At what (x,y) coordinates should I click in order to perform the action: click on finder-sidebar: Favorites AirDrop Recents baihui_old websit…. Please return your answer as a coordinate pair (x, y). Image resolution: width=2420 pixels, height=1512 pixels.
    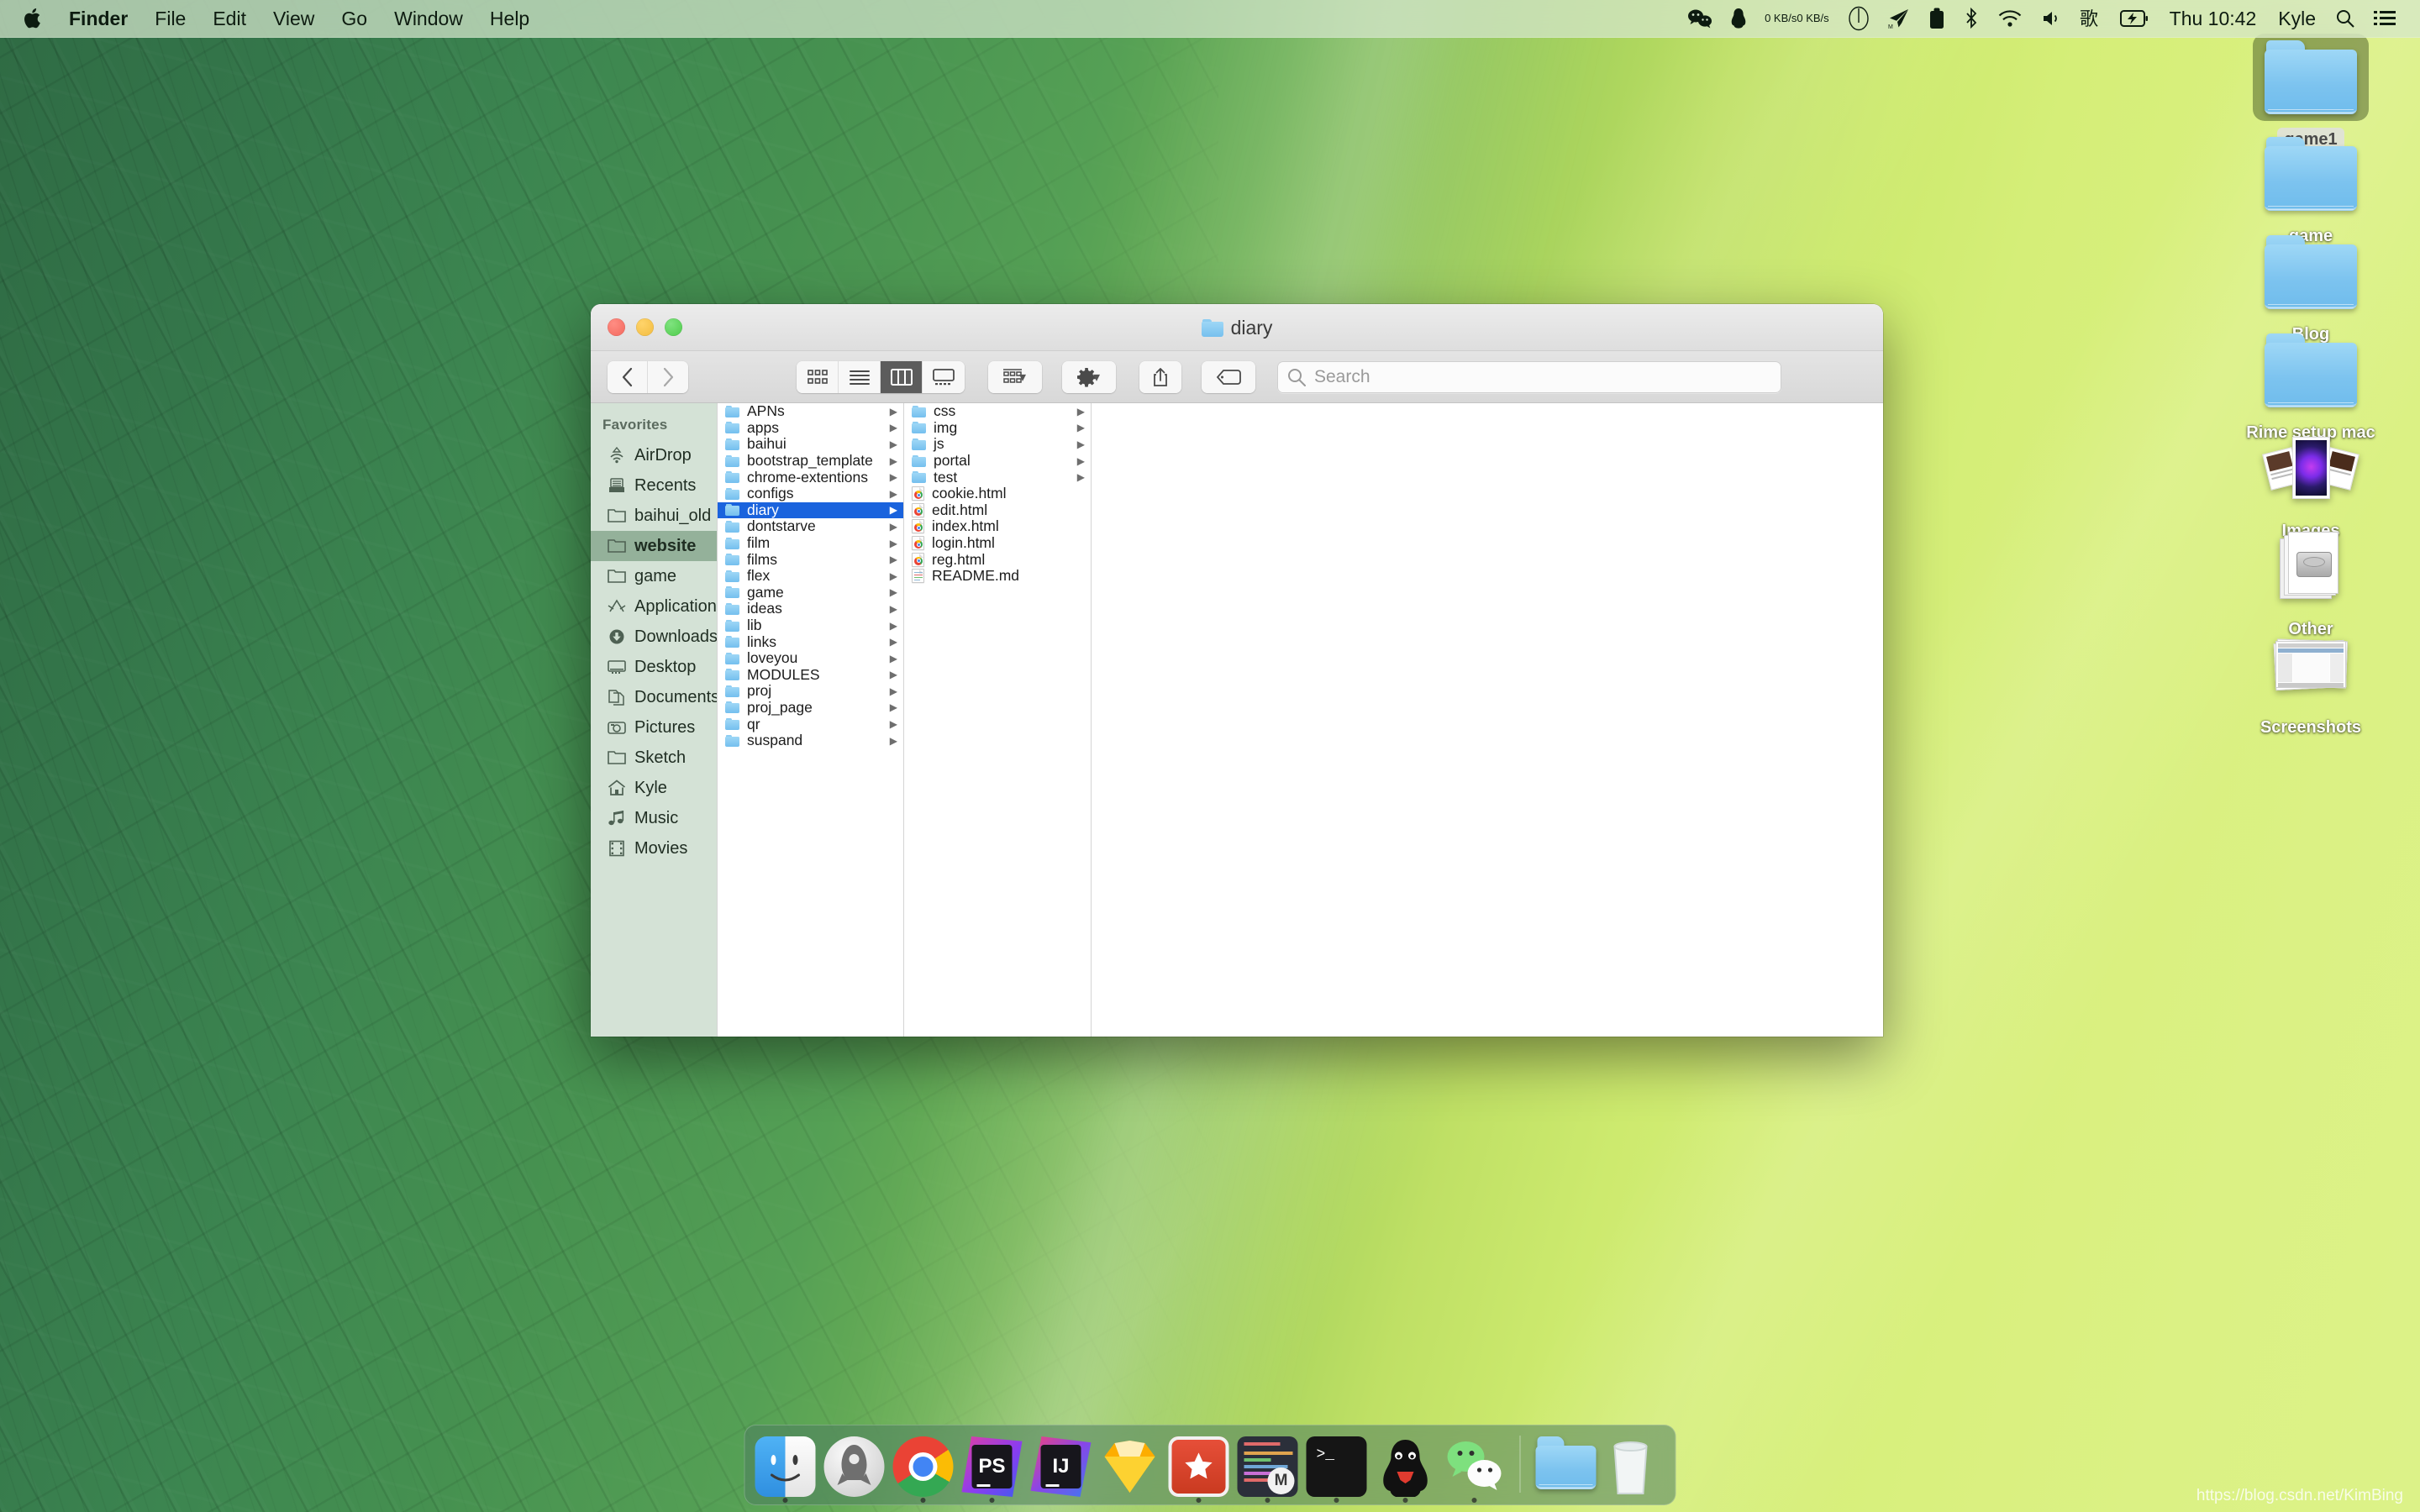
    Looking at the image, I should click on (654, 720).